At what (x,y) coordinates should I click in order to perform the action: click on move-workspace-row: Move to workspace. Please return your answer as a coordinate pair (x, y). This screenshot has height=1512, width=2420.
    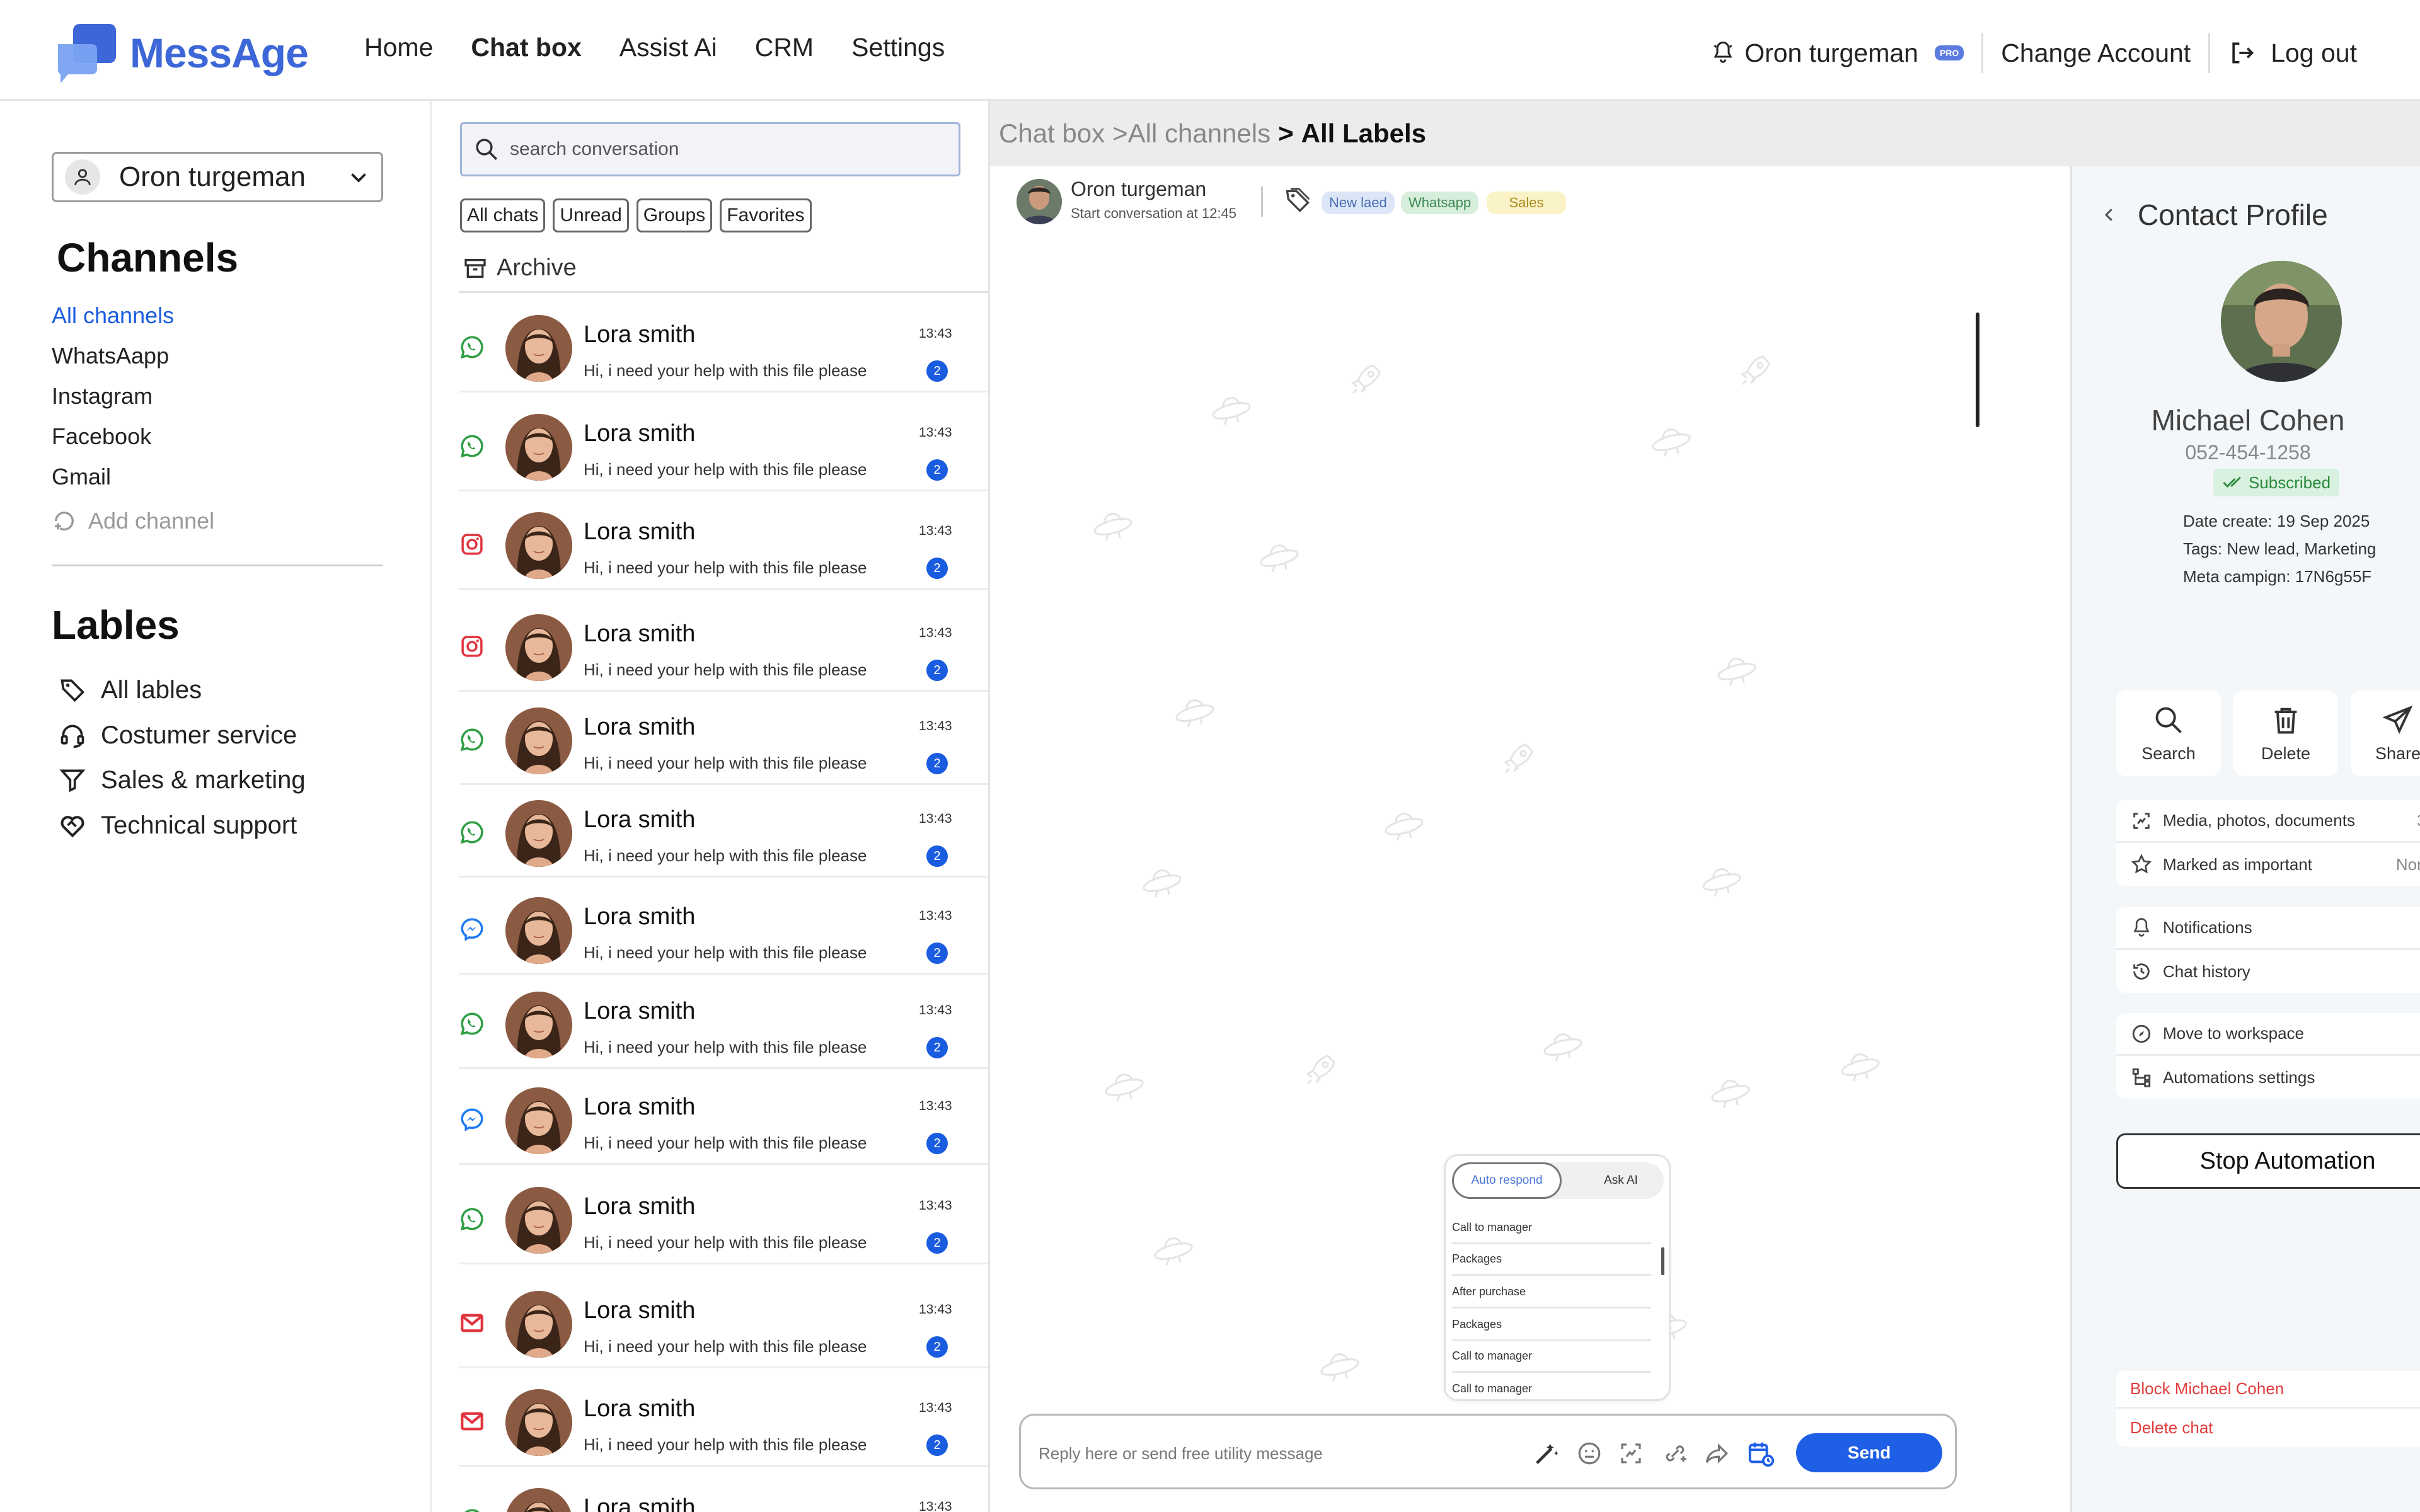
    Looking at the image, I should click on (2268, 1034).